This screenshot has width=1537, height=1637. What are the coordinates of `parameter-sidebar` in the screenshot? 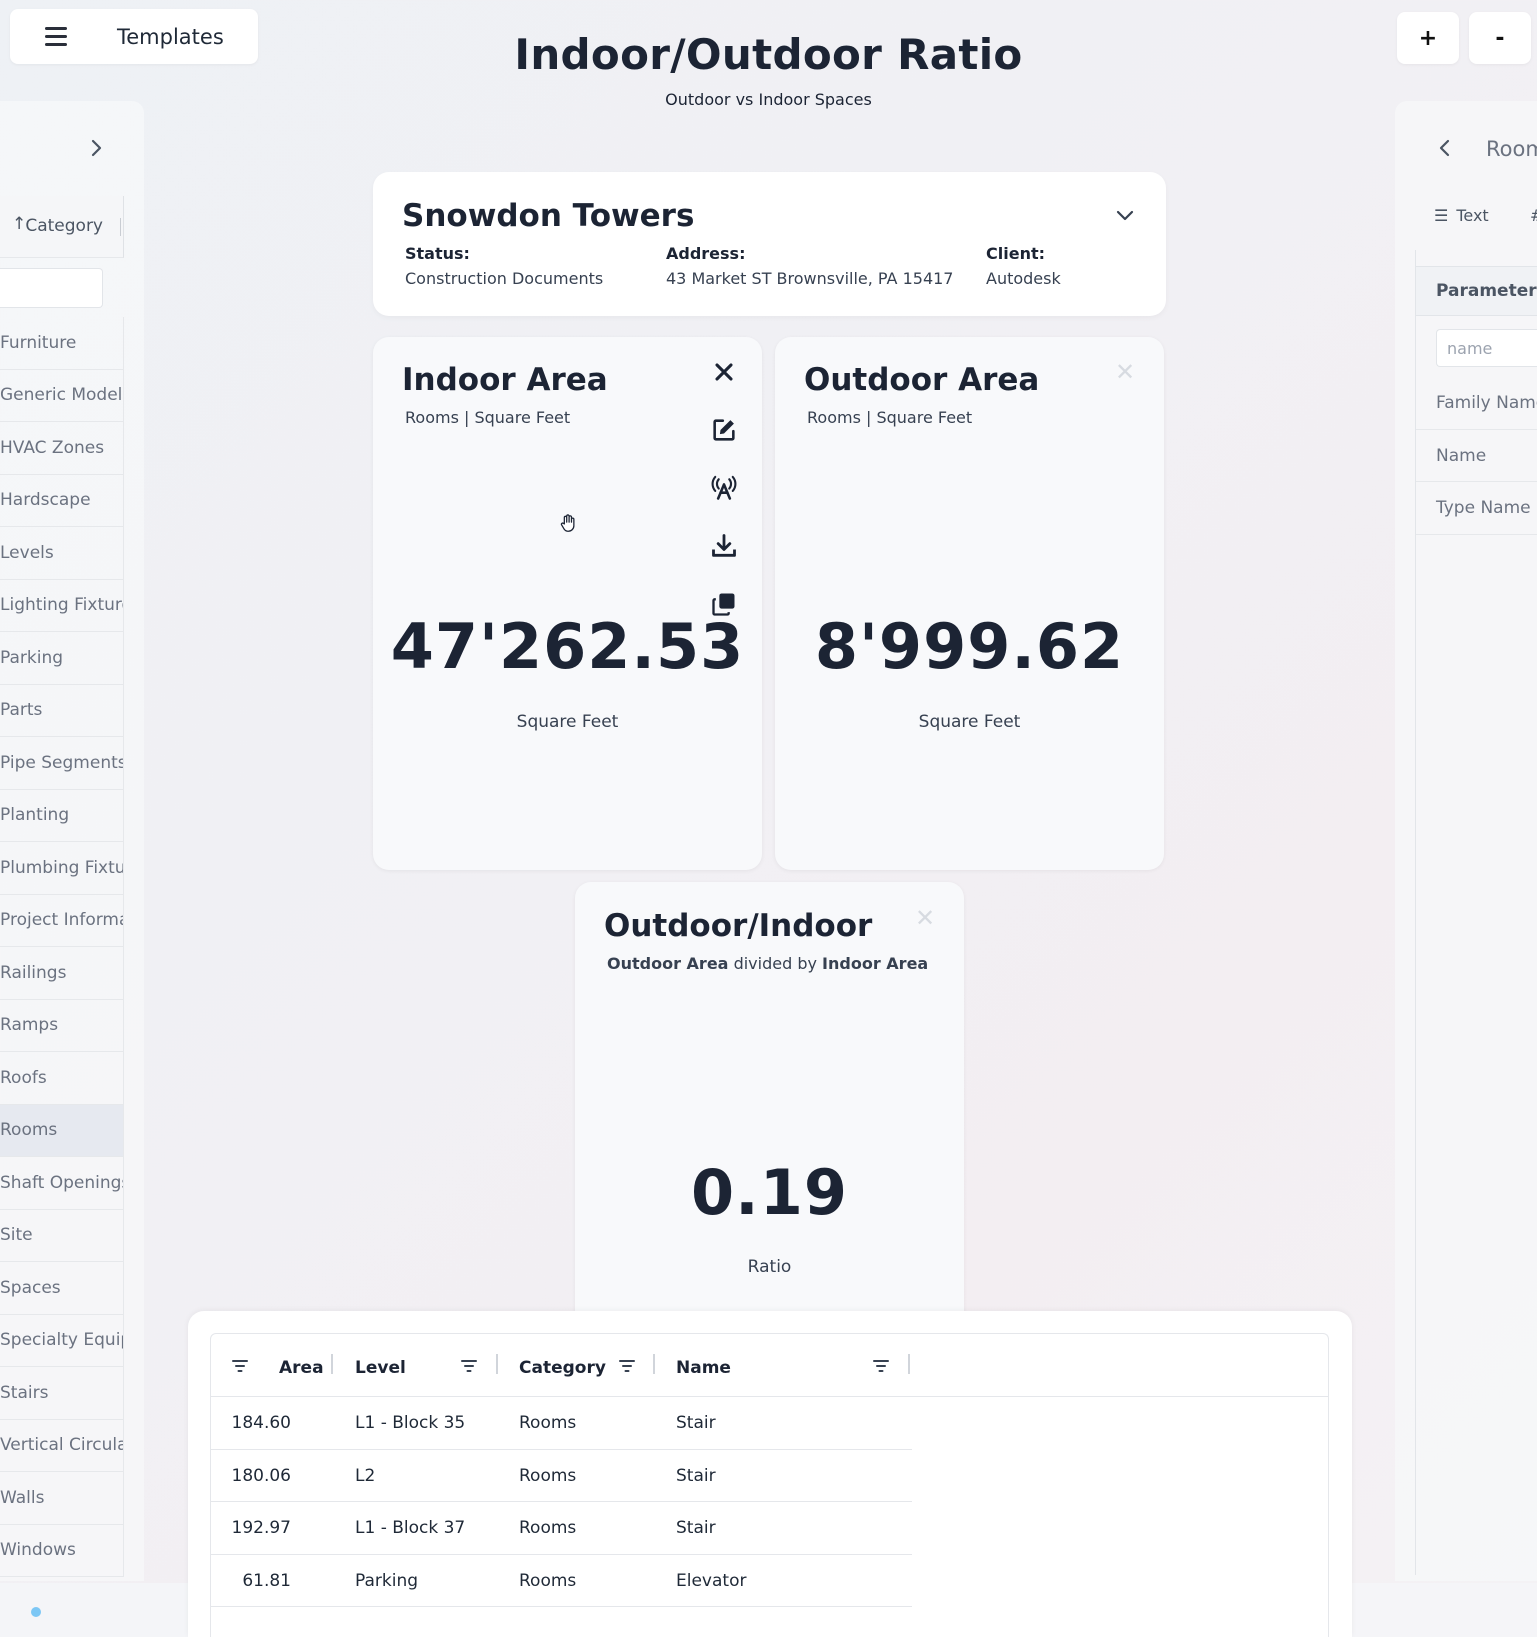 It's located at (1466, 841).